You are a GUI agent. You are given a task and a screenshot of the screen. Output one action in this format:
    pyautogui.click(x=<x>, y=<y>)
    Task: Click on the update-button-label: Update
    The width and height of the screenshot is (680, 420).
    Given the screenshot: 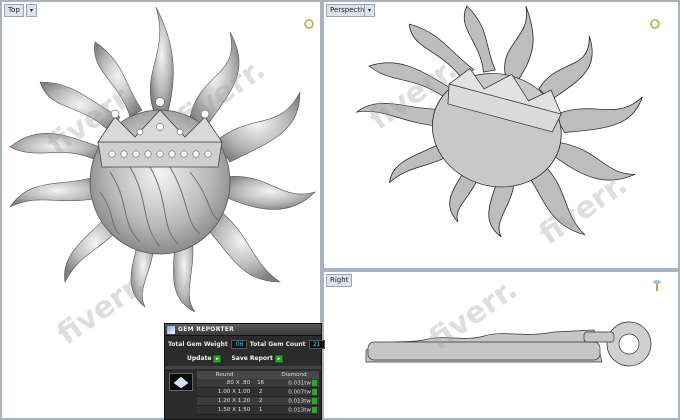 What is the action you would take?
    pyautogui.click(x=199, y=358)
    